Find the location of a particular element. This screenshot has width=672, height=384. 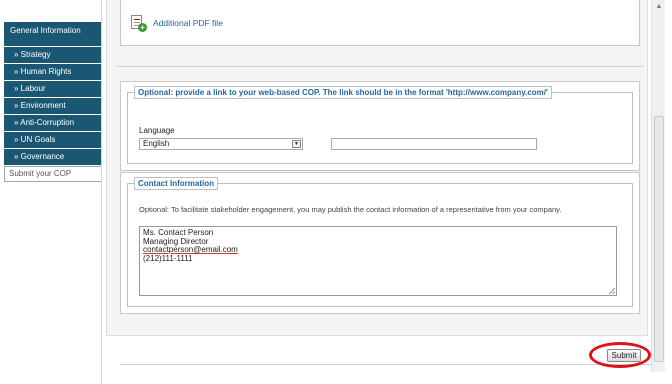

additional-pdf-link: + Additional PDF file is located at coordinates (177, 23).